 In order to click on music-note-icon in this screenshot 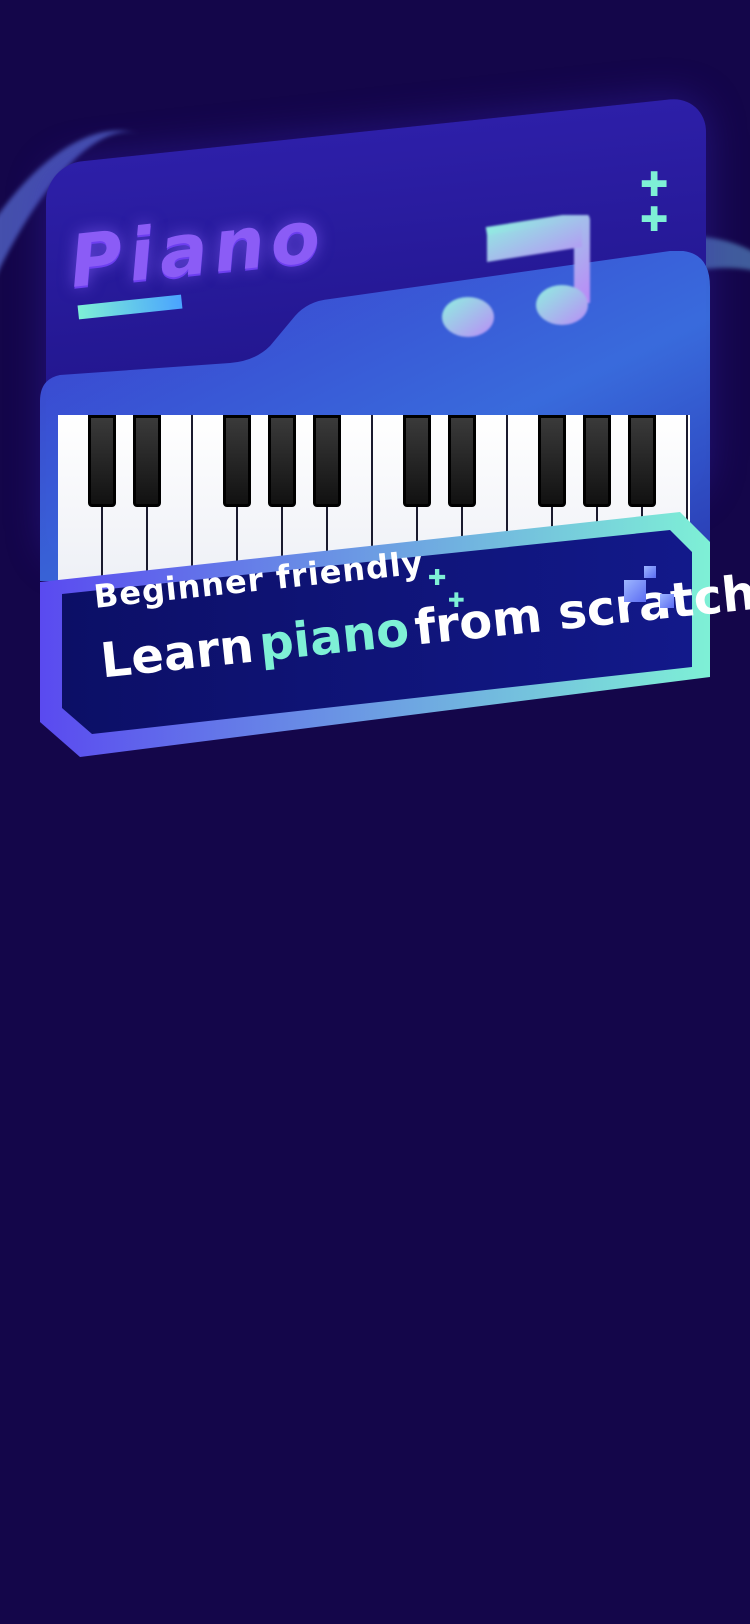, I will do `click(516, 276)`.